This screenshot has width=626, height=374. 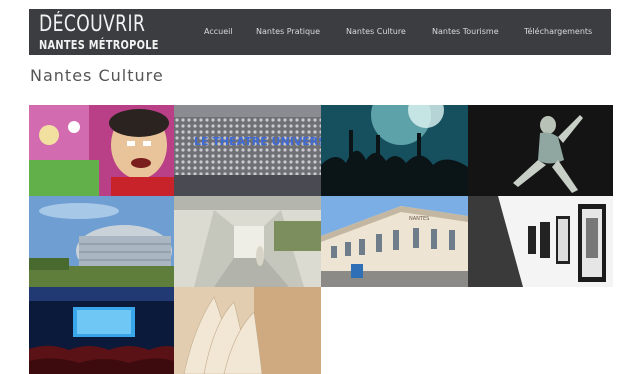 I want to click on gallery-image-dancer, so click(x=540, y=150).